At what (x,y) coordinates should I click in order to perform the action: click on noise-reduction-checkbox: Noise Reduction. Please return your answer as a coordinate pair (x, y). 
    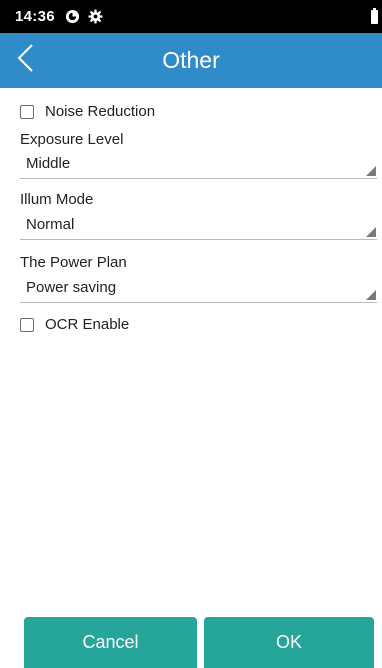
    Looking at the image, I should click on (87, 111).